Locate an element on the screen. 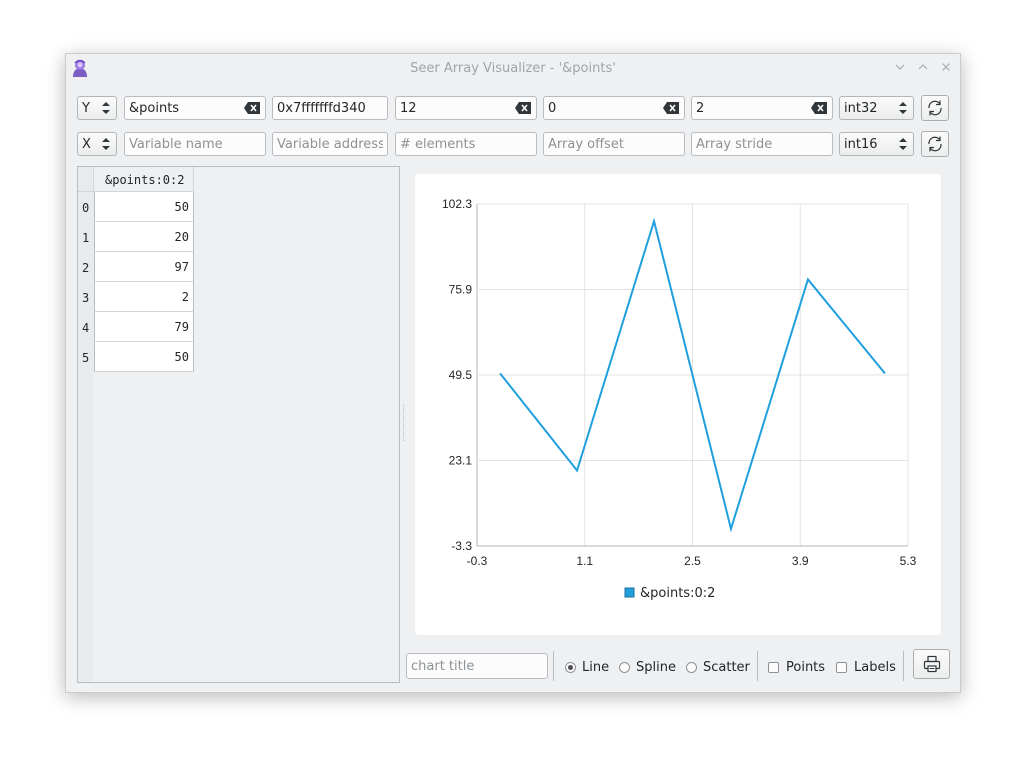 The image size is (1026, 771). table-cell: 20 is located at coordinates (144, 237).